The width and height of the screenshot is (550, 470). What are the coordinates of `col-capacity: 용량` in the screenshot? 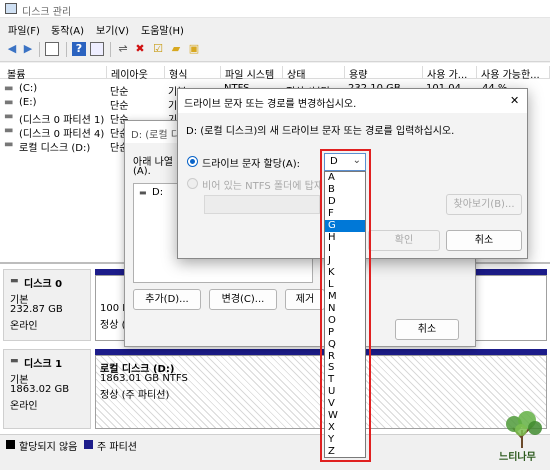 It's located at (384, 72).